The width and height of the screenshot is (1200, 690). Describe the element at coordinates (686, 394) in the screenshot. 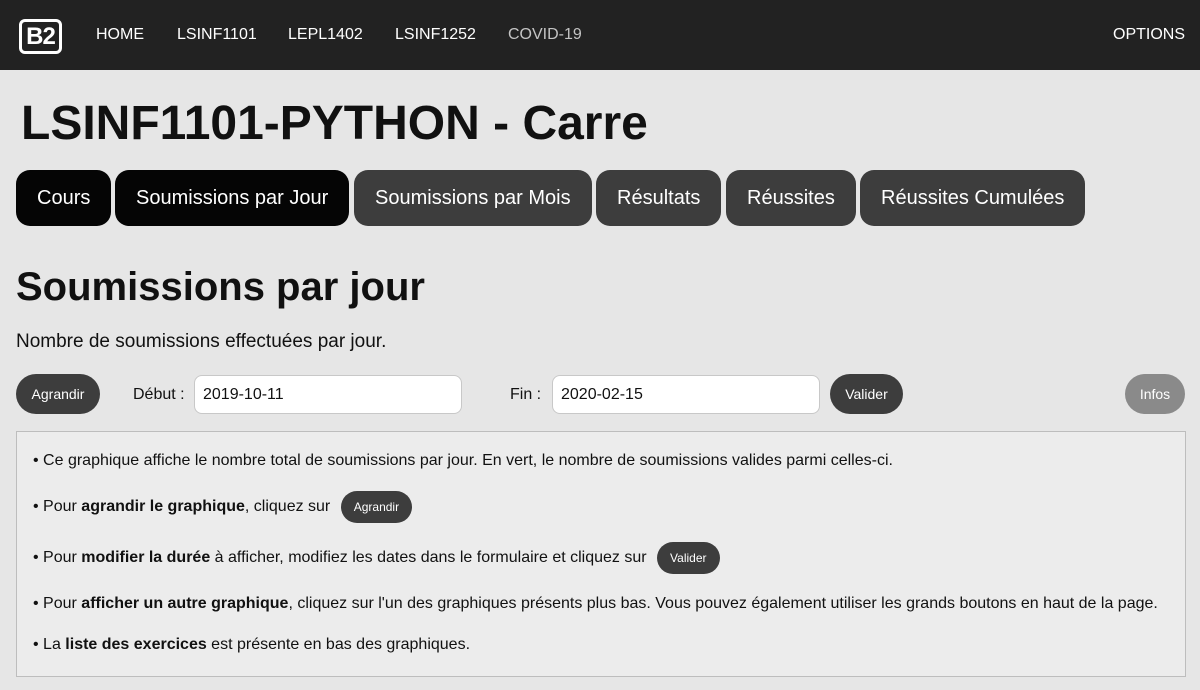

I see `end-date-input` at that location.